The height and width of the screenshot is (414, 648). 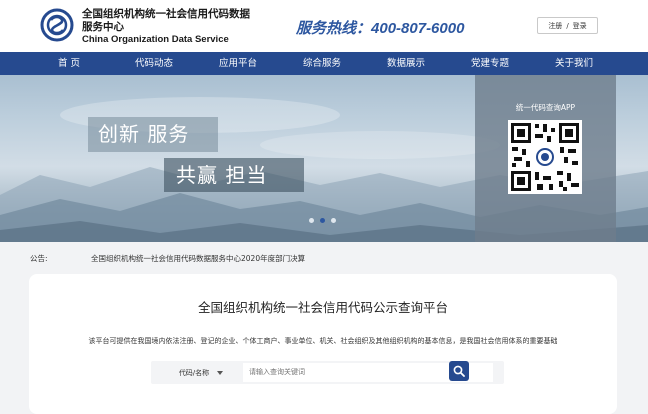 What do you see at coordinates (238, 63) in the screenshot?
I see `nav-item-app-platform: 应用平台` at bounding box center [238, 63].